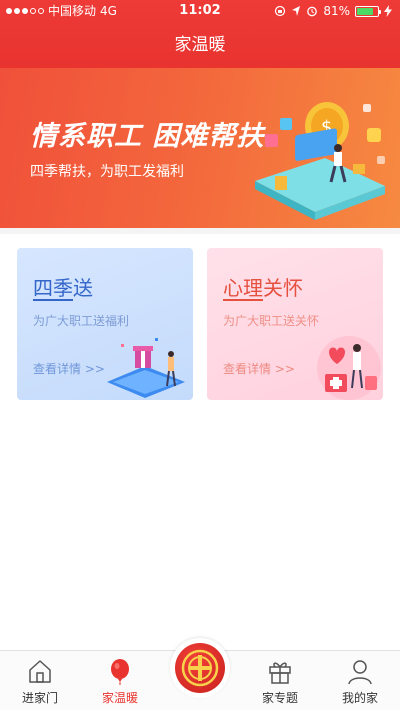  I want to click on status-bar: 中国移动 4G 11:02 81%, so click(200, 11).